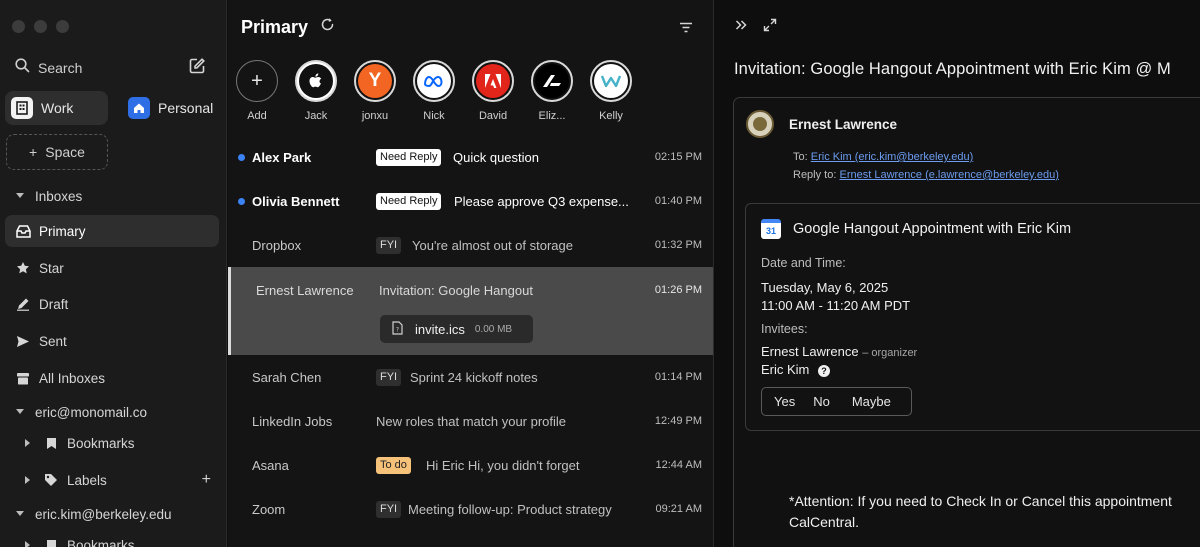 This screenshot has height=547, width=1200. Describe the element at coordinates (51, 542) in the screenshot. I see `bookmark-icon` at that location.